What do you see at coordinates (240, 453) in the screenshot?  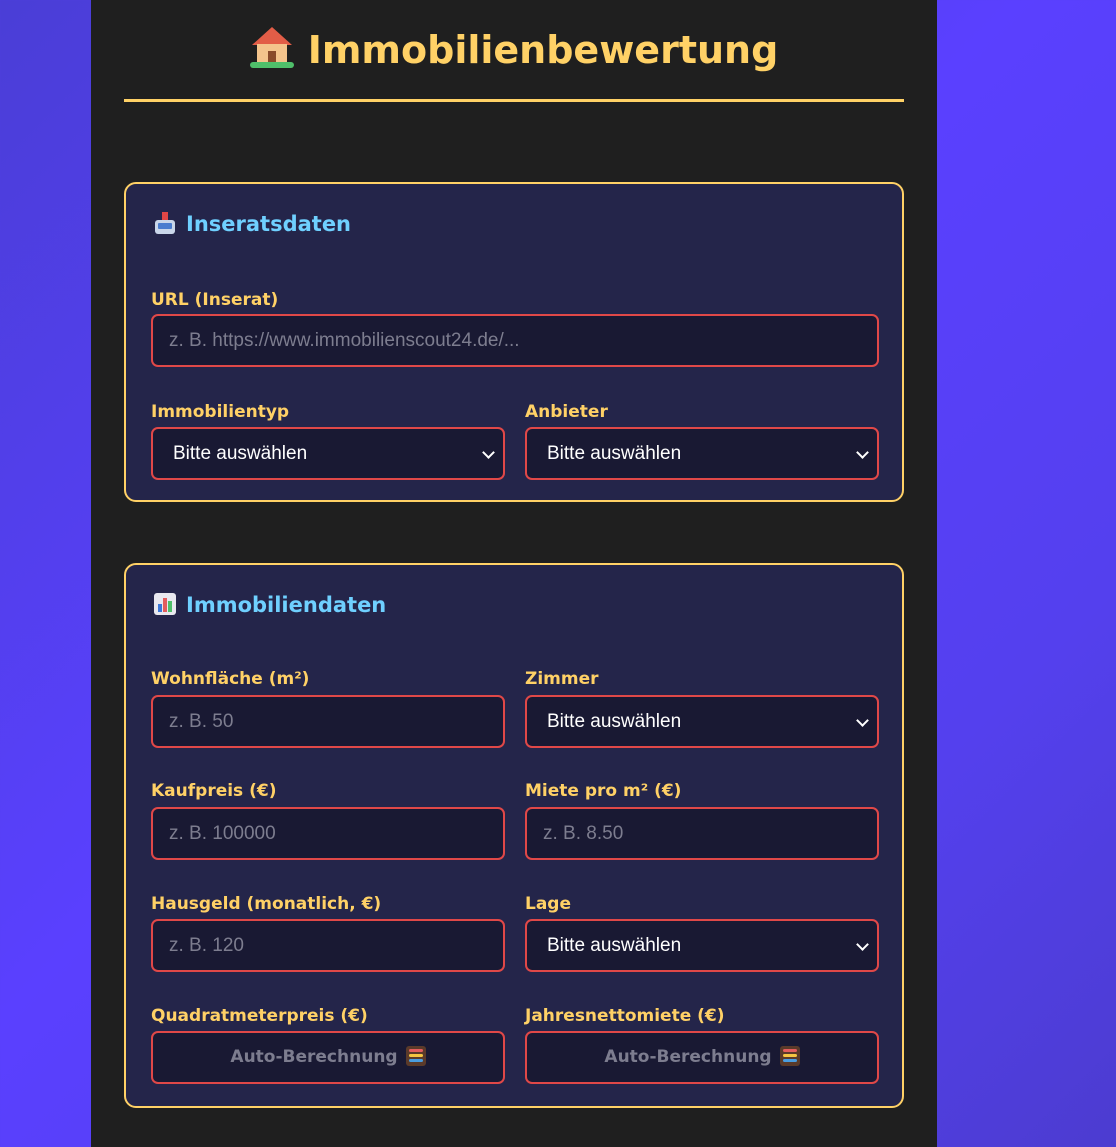 I see `immobilientyp-value: Bitte auswählen` at bounding box center [240, 453].